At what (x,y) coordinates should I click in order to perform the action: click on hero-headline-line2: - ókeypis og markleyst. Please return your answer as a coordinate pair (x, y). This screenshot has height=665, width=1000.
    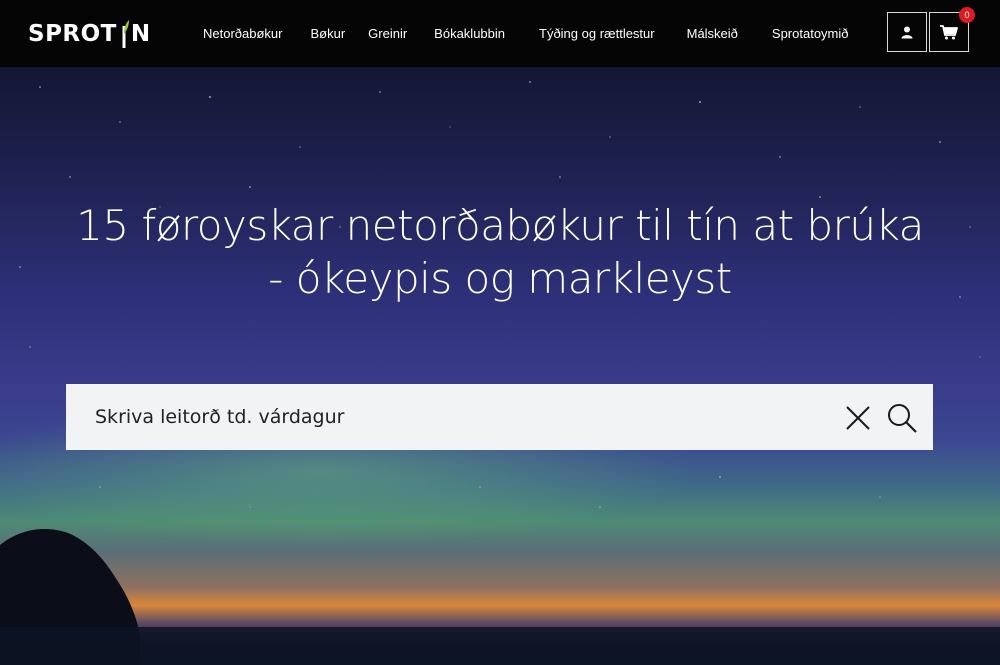
    Looking at the image, I should click on (500, 278).